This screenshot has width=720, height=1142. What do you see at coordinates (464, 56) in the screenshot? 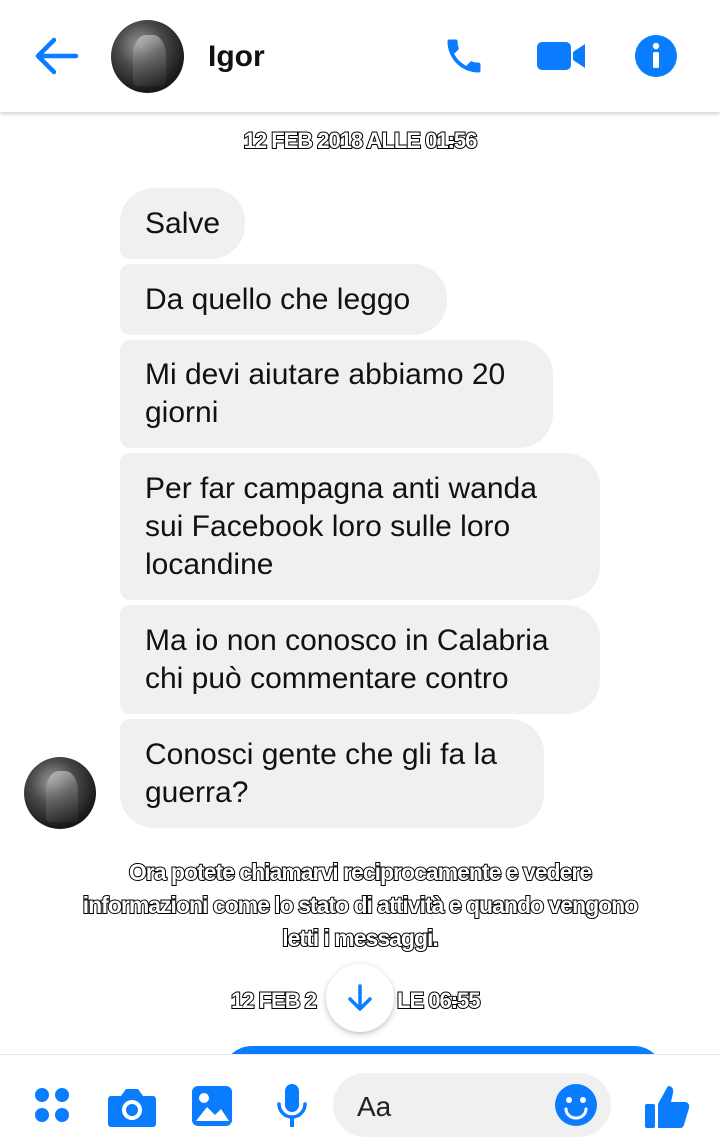
I see `phone-icon` at bounding box center [464, 56].